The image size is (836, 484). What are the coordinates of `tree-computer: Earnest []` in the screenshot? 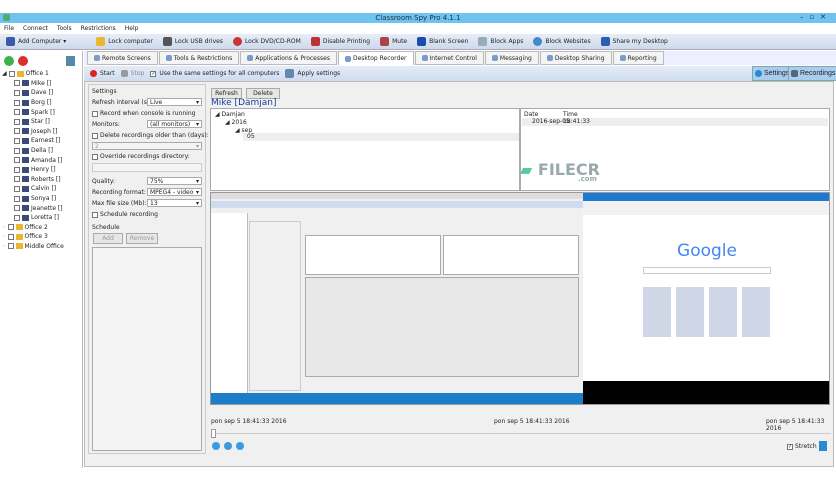 It's located at (42, 141).